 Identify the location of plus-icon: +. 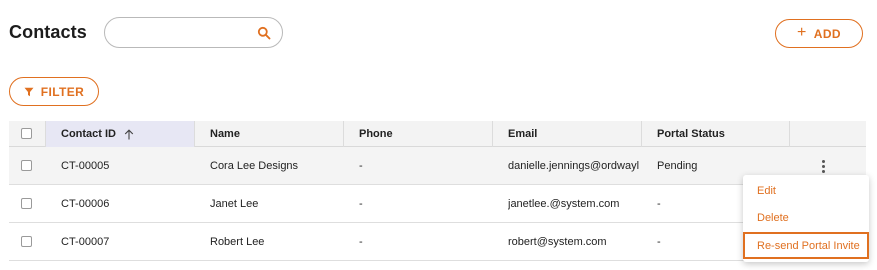
(802, 32).